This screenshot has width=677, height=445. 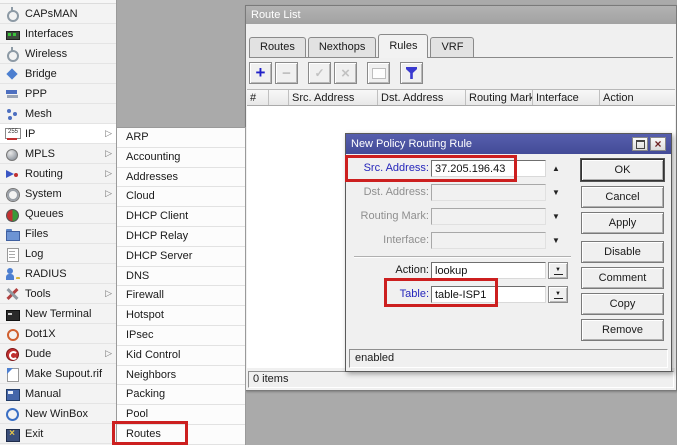 What do you see at coordinates (422, 97) in the screenshot?
I see `column-header-dst-address: Dst. Address` at bounding box center [422, 97].